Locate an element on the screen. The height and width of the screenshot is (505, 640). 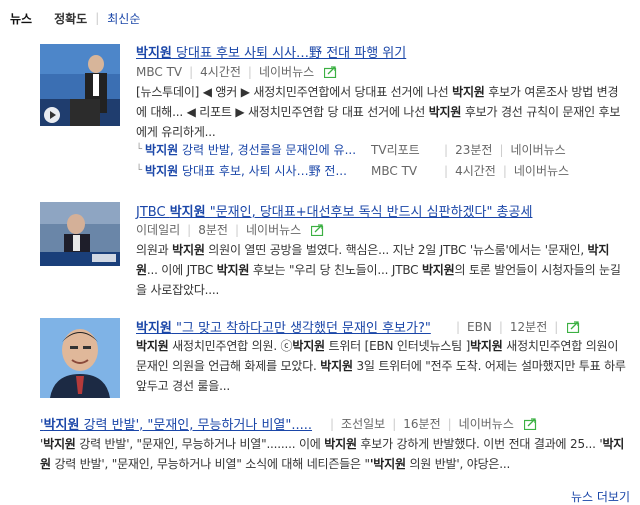
summary-text: ... 이에 JTBC is located at coordinates (181, 270).